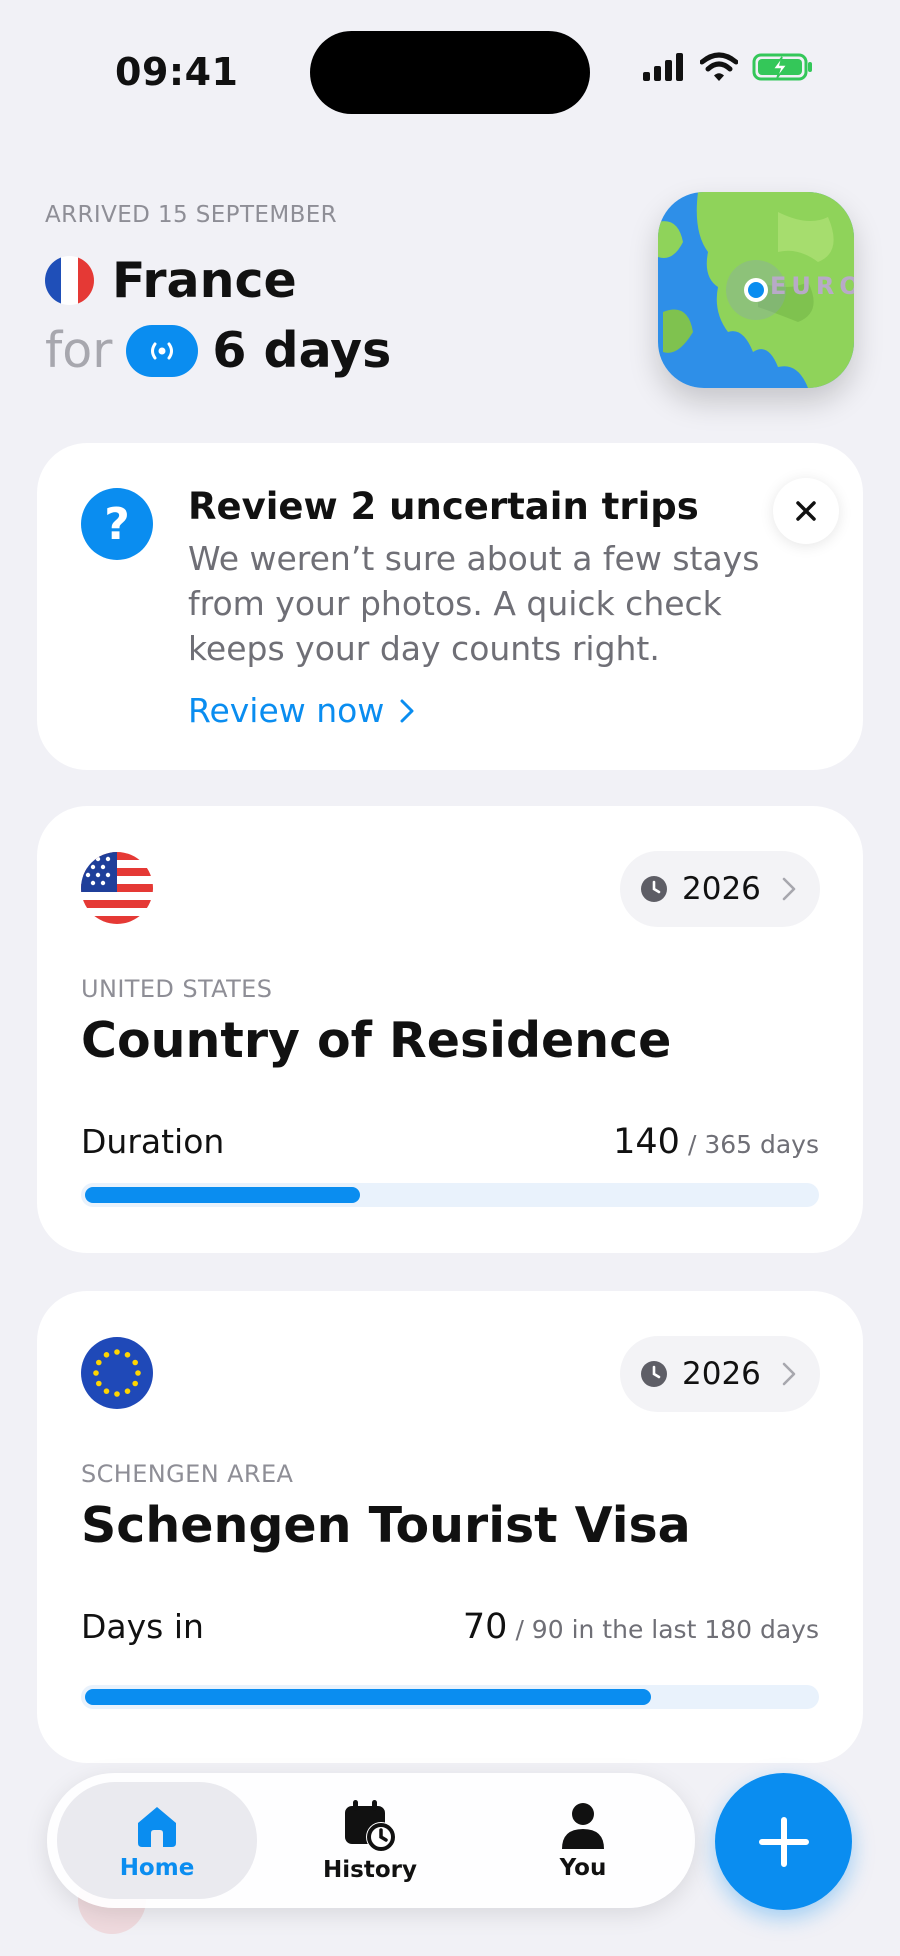 The width and height of the screenshot is (900, 1956). What do you see at coordinates (370, 1869) in the screenshot?
I see `tab-history-label: History` at bounding box center [370, 1869].